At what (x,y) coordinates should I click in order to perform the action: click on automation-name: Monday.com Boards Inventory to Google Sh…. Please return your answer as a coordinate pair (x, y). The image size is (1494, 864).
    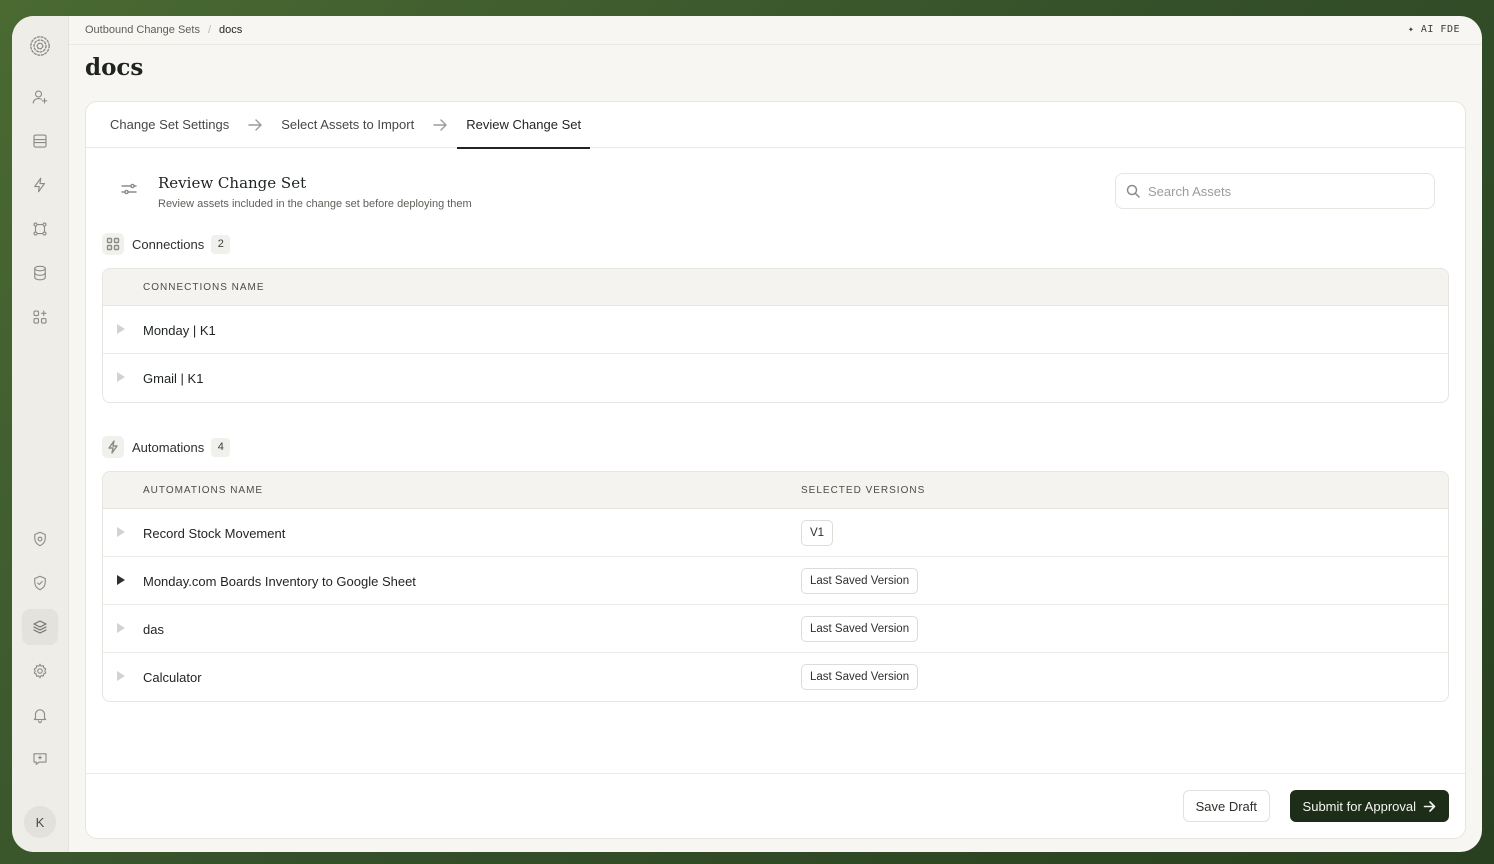
    Looking at the image, I should click on (279, 581).